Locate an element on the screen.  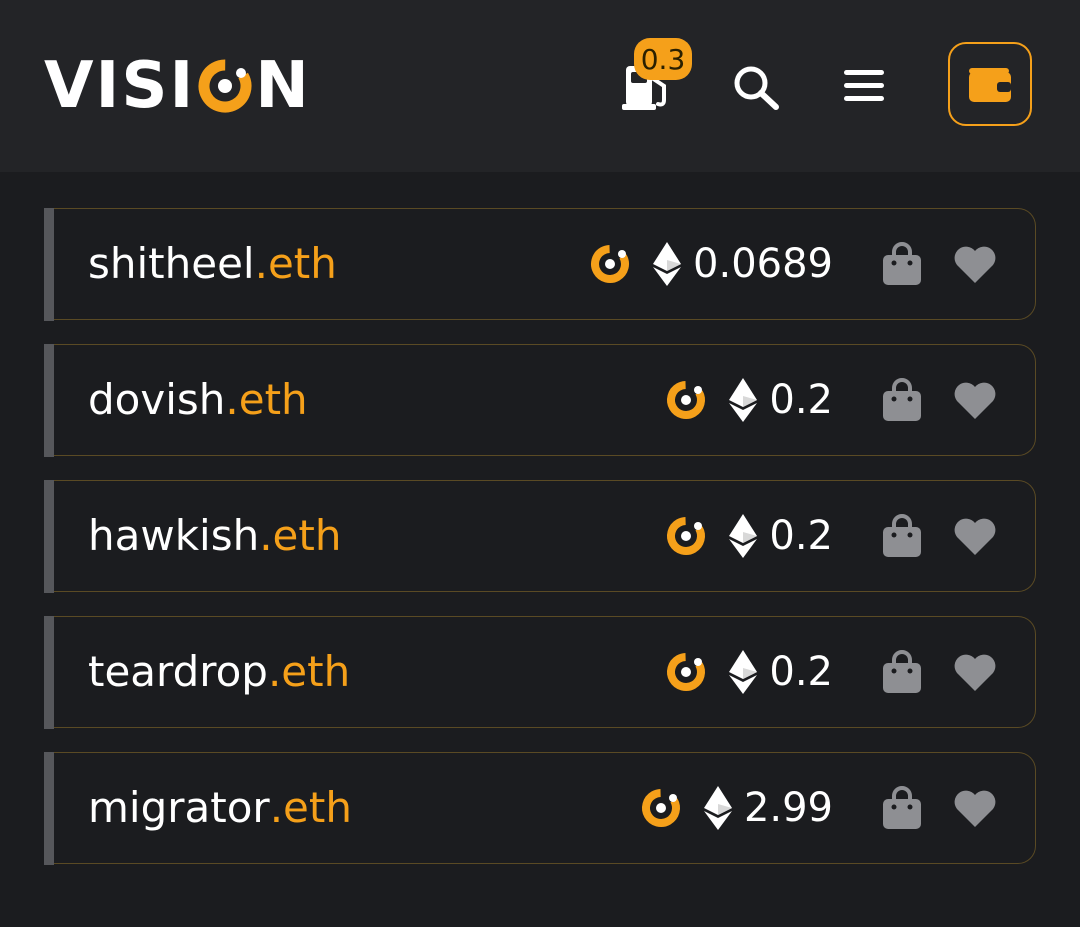
listing-row: shitheel .eth 0.0689 is located at coordinates (540, 264).